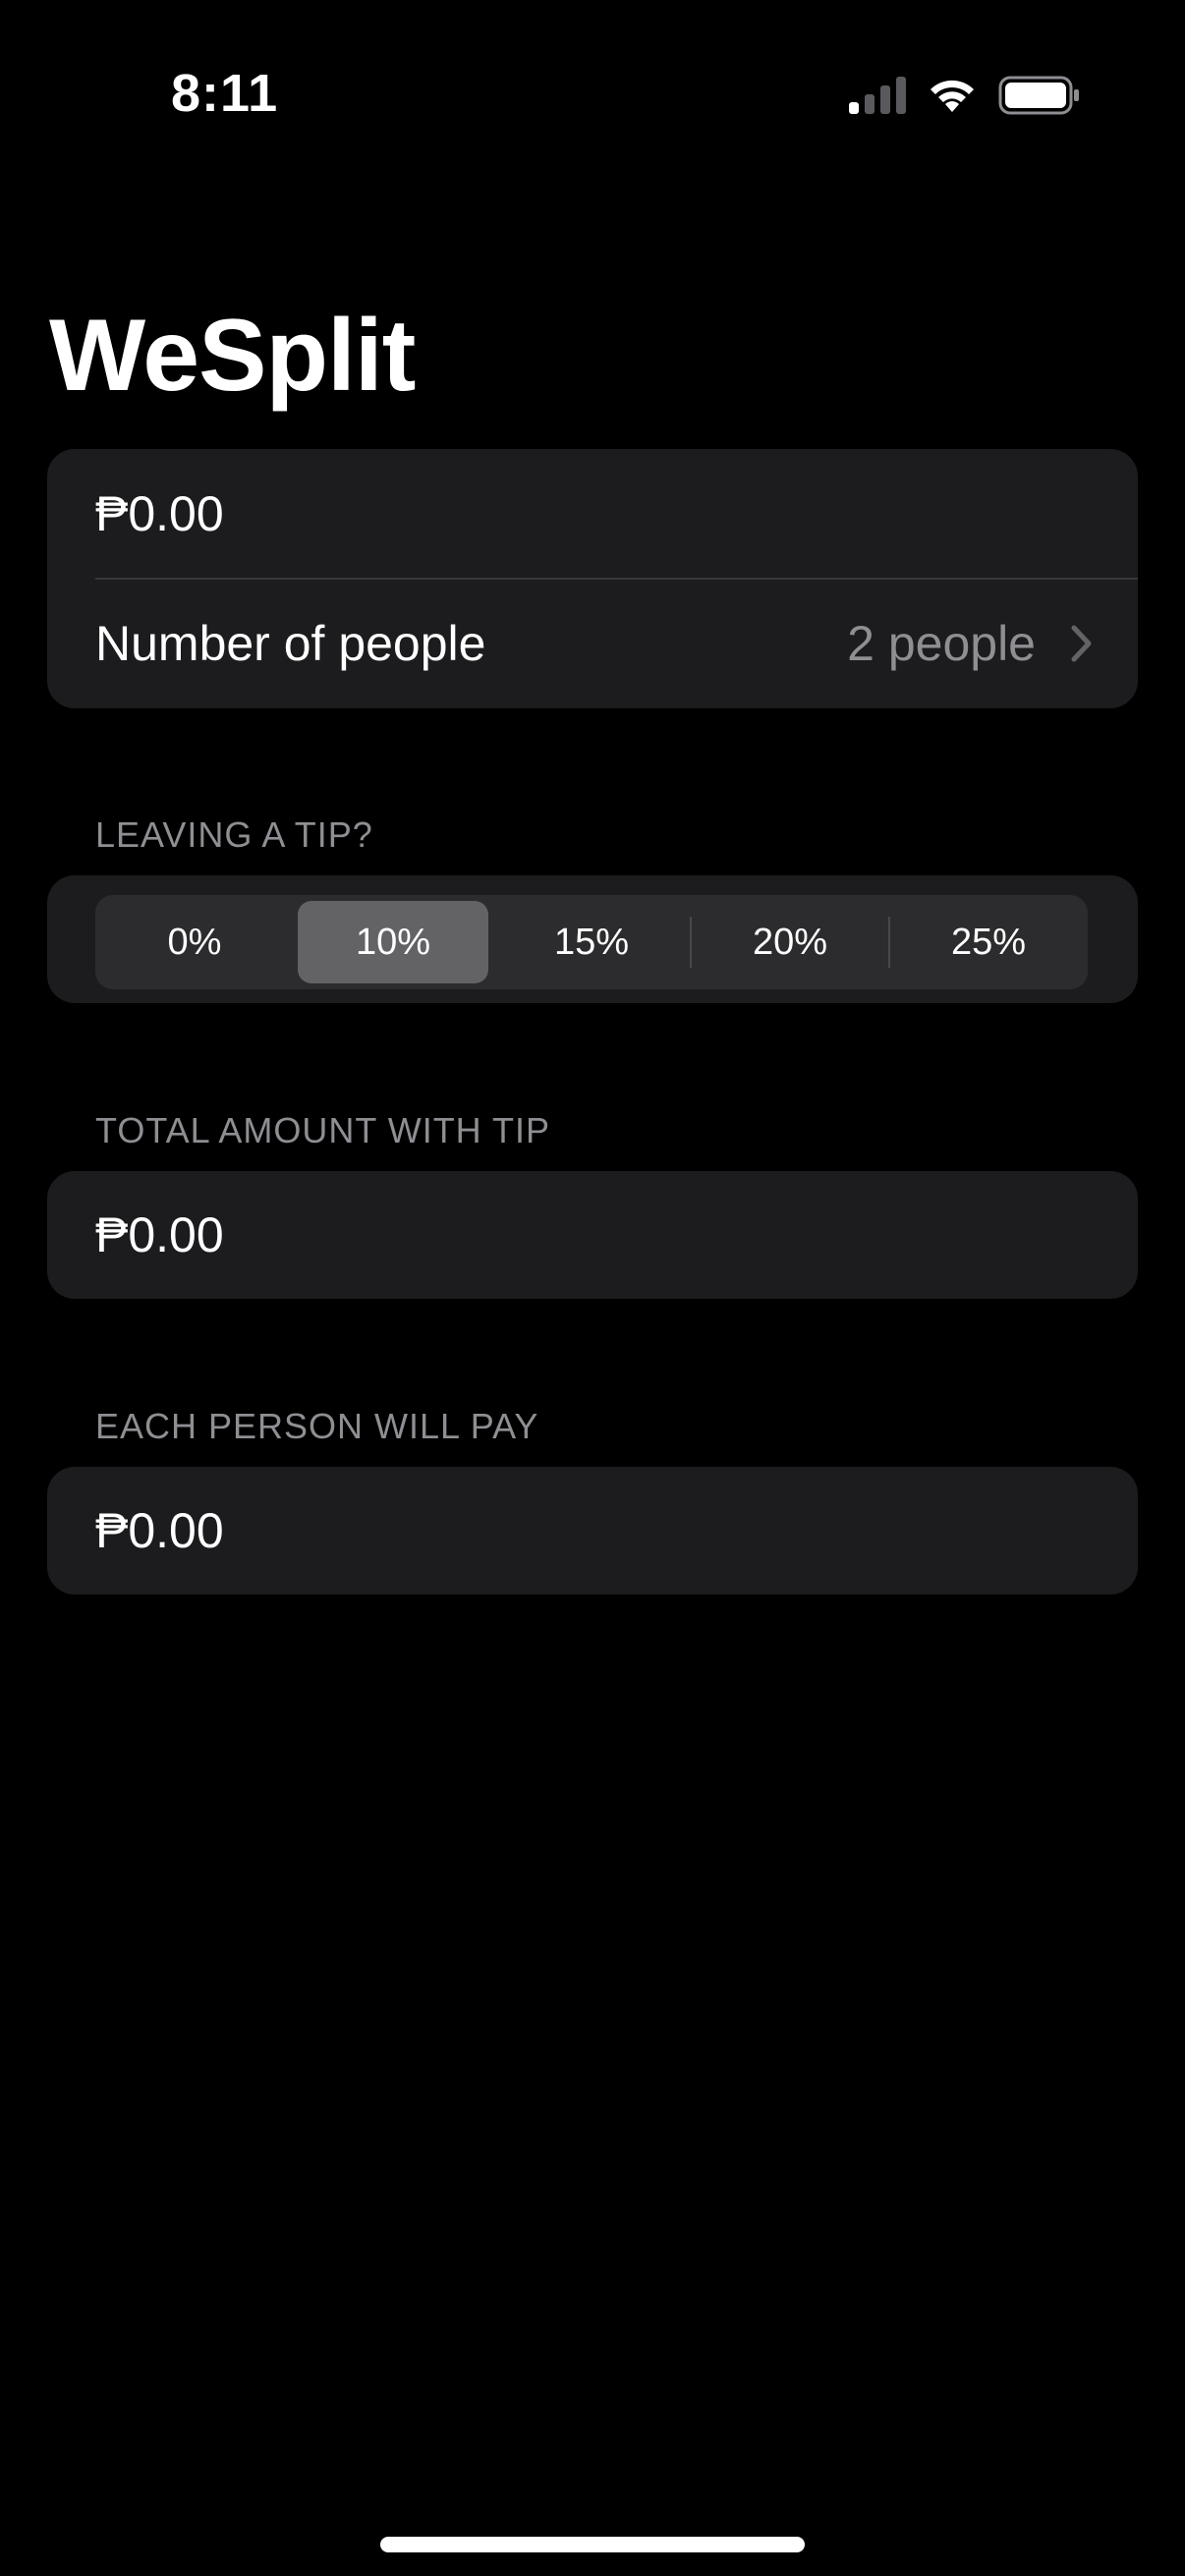  I want to click on tip-option-15: 15%, so click(592, 942).